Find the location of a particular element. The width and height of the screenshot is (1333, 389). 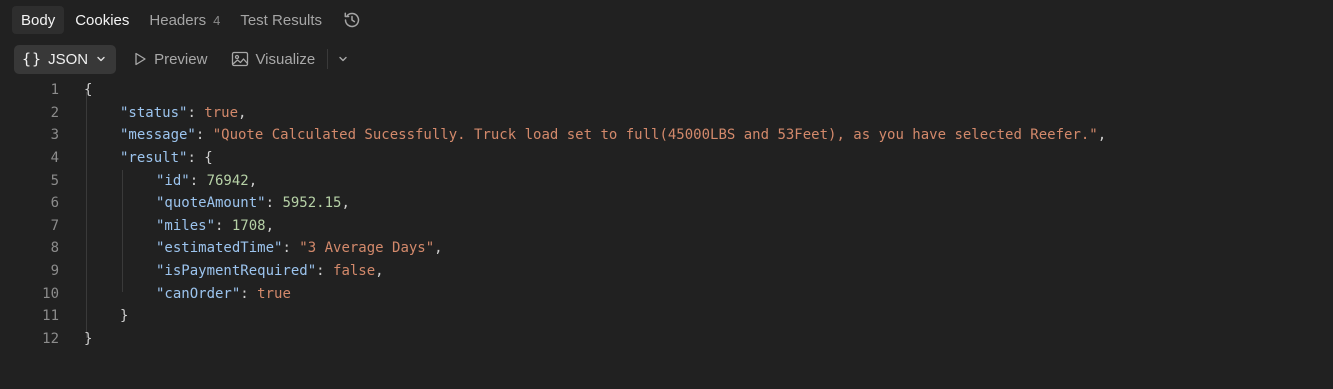

code-text: { is located at coordinates (88, 90).